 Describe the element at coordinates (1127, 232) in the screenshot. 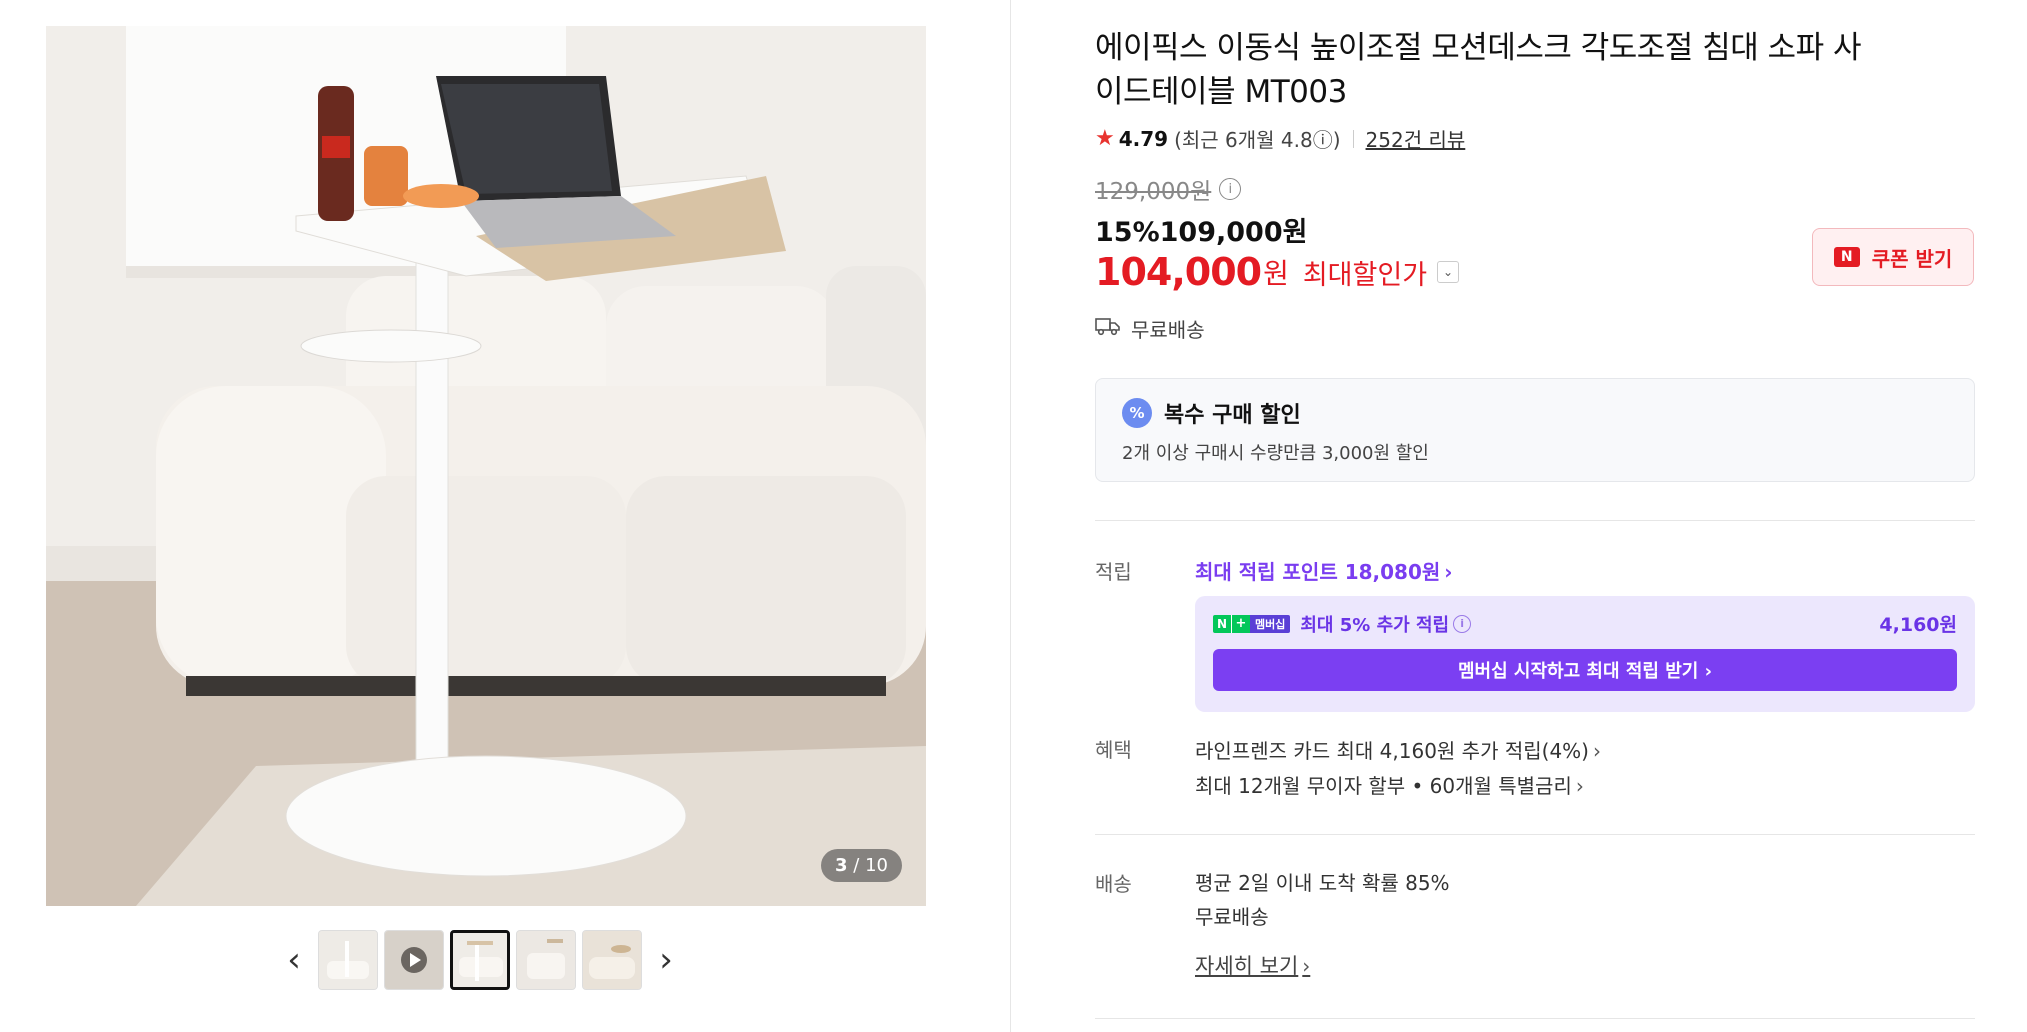

I see `sale-percent: 15%` at that location.